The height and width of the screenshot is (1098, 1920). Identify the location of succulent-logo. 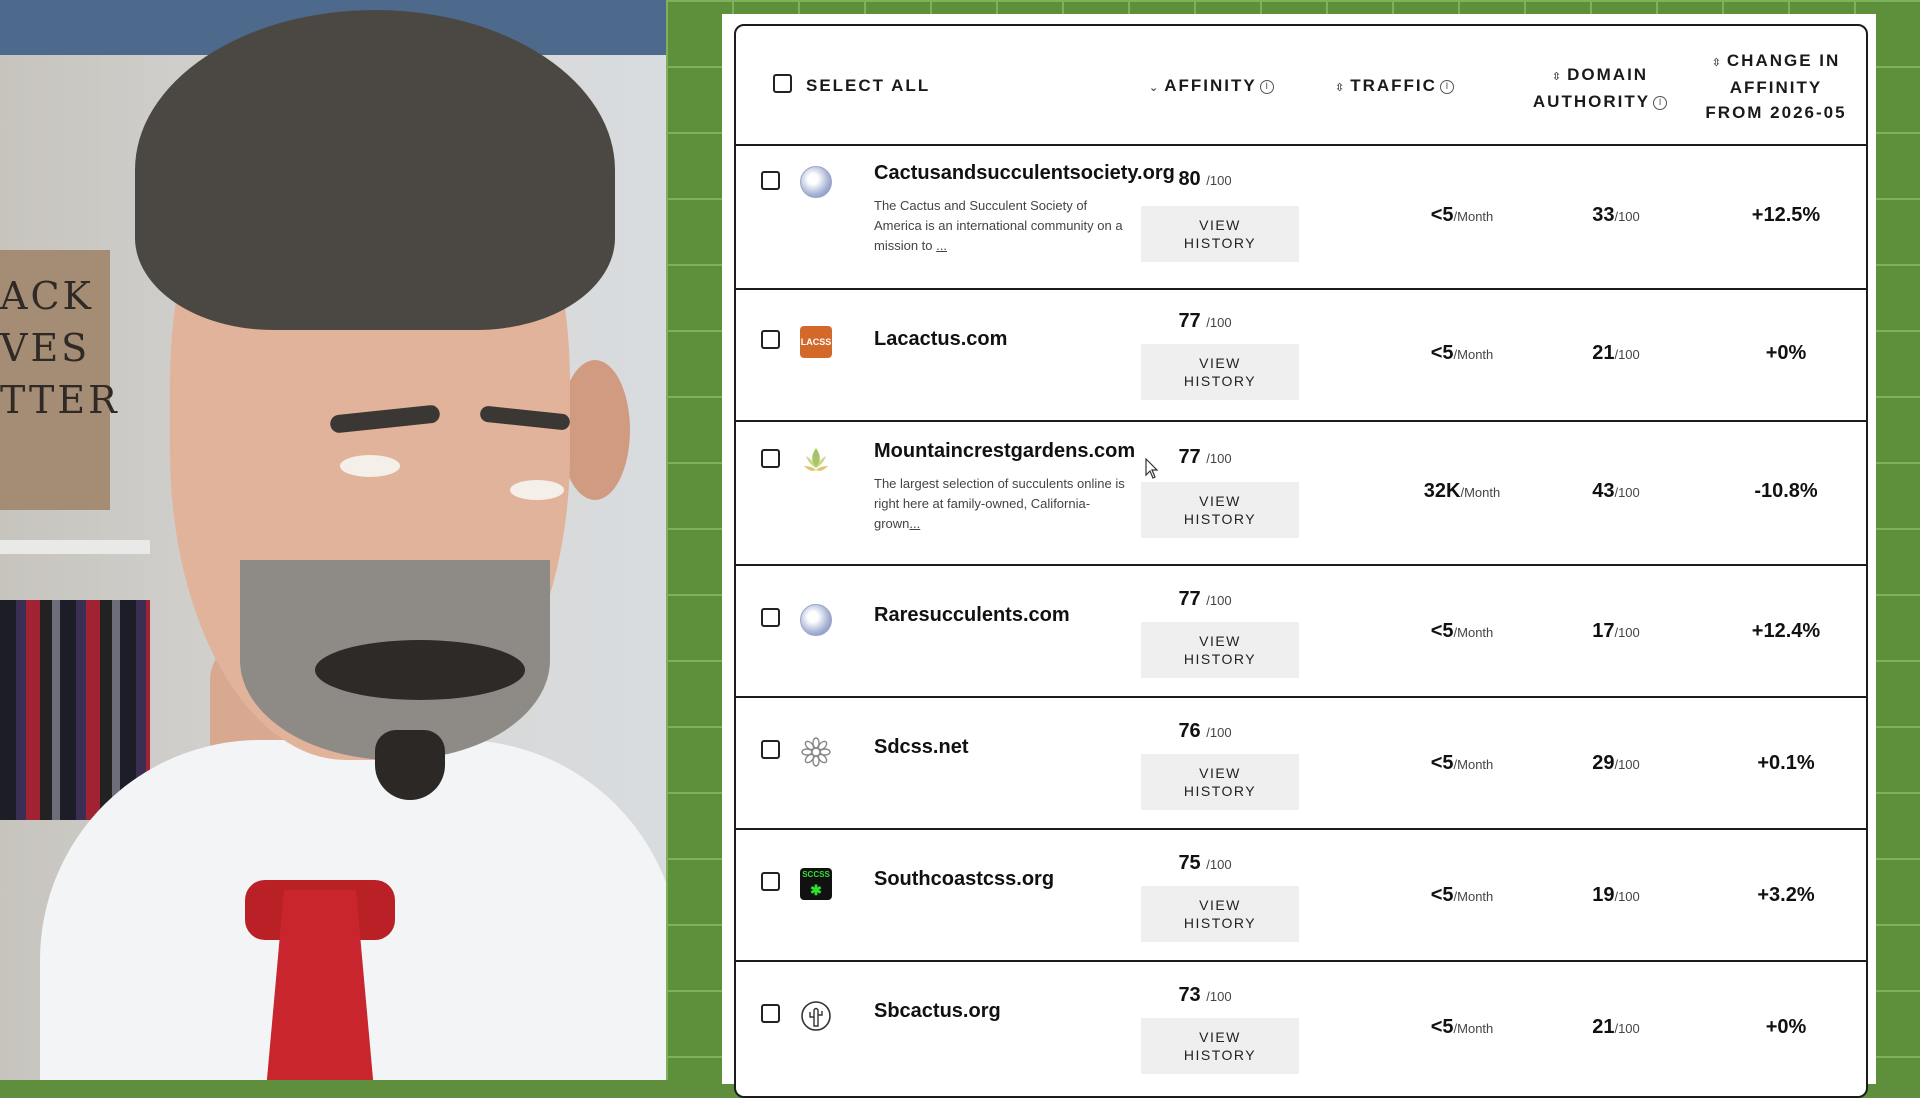
(816, 459).